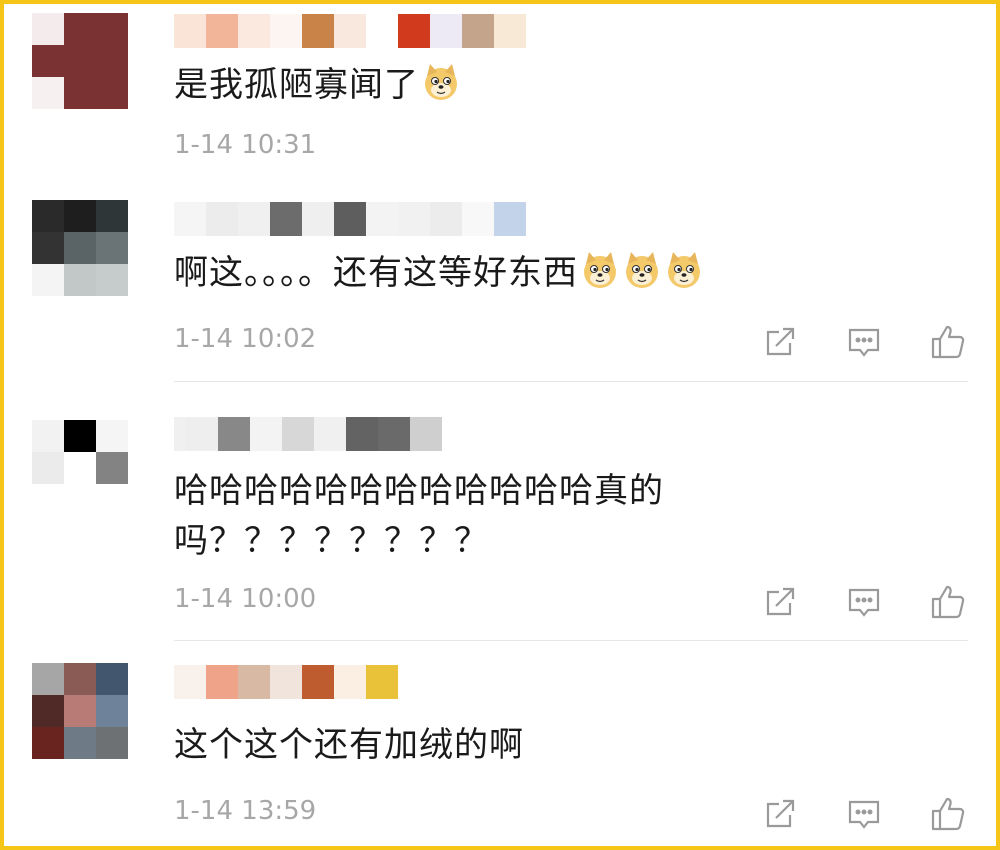  I want to click on timestamp: 1-14 13:59, so click(245, 811).